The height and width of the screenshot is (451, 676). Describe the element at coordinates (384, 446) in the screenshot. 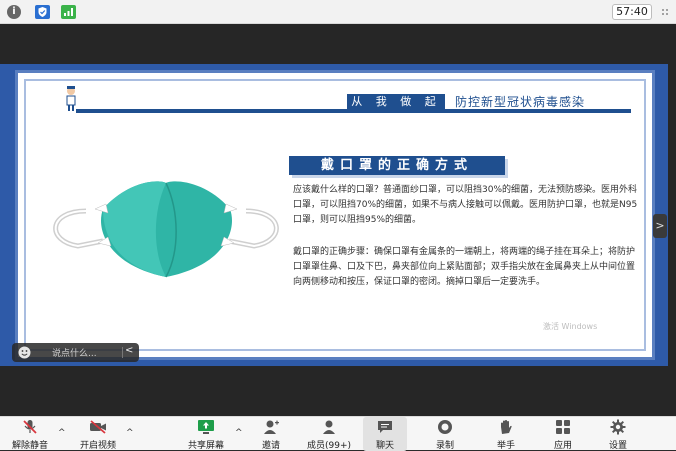

I see `chat-label: 聊天` at that location.